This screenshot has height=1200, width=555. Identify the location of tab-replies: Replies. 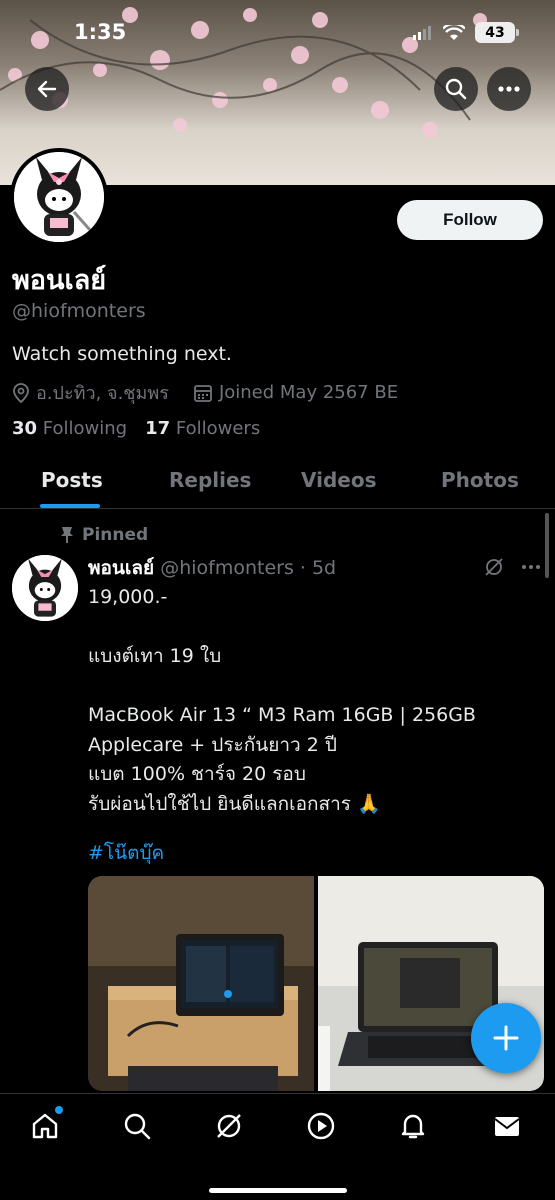
(210, 480).